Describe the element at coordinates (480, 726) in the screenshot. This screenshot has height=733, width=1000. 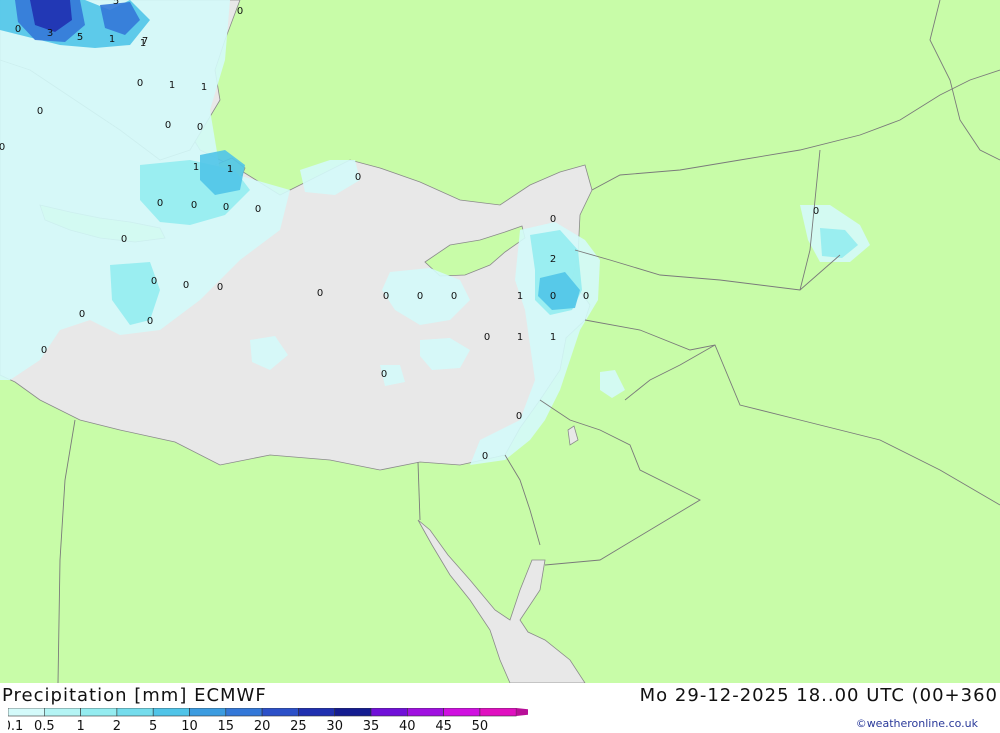
I see `legend-tick-label: 50` at that location.